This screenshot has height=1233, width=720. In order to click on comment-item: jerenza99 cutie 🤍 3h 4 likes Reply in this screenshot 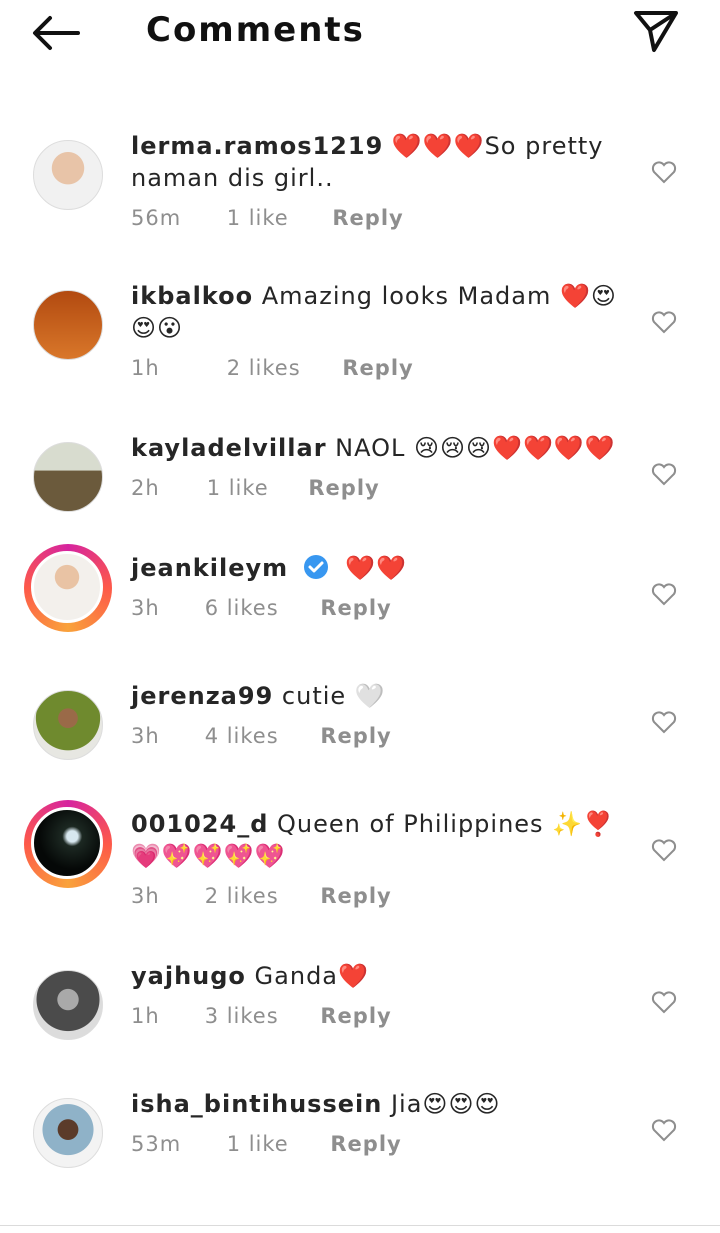, I will do `click(360, 736)`.